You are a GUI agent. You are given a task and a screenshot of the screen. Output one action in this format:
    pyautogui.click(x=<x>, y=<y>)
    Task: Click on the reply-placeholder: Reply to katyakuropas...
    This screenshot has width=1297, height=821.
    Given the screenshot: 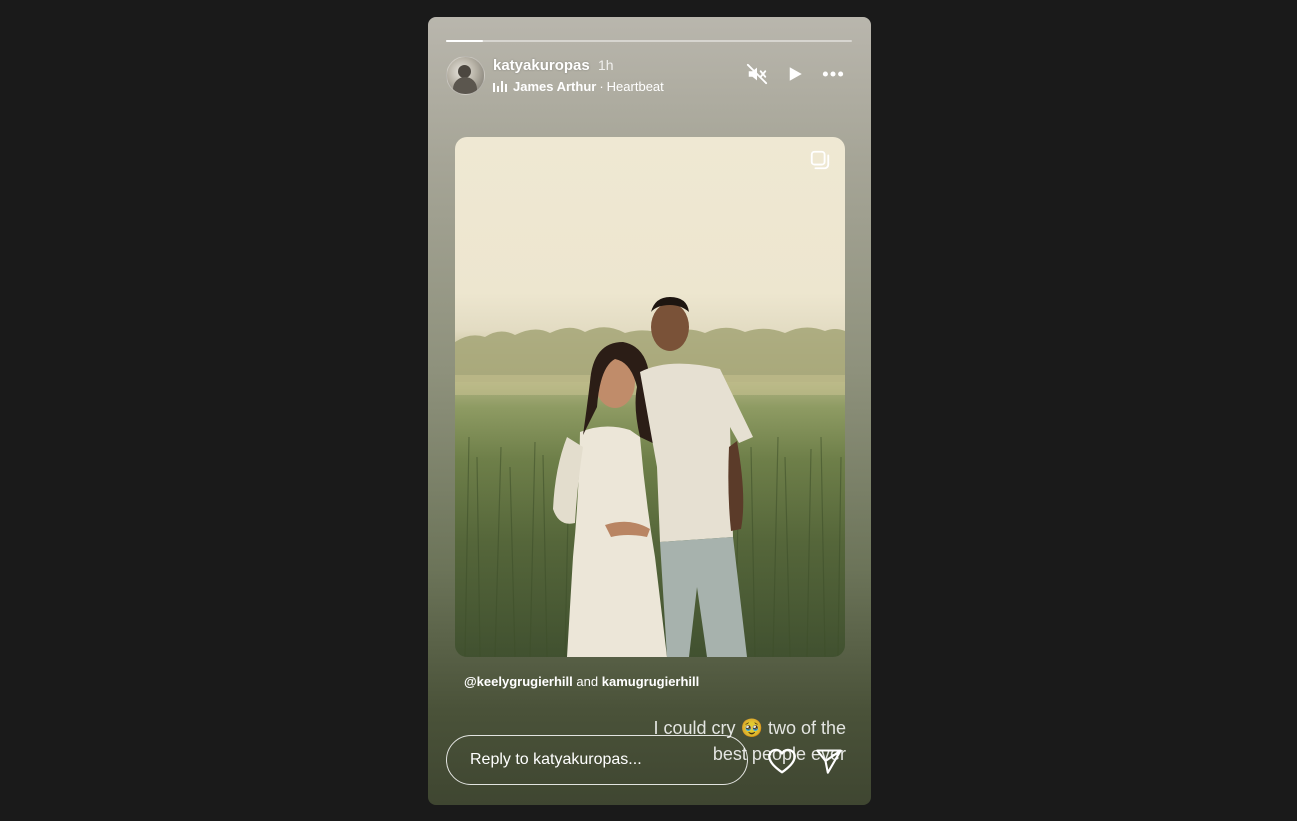 What is the action you would take?
    pyautogui.click(x=556, y=759)
    